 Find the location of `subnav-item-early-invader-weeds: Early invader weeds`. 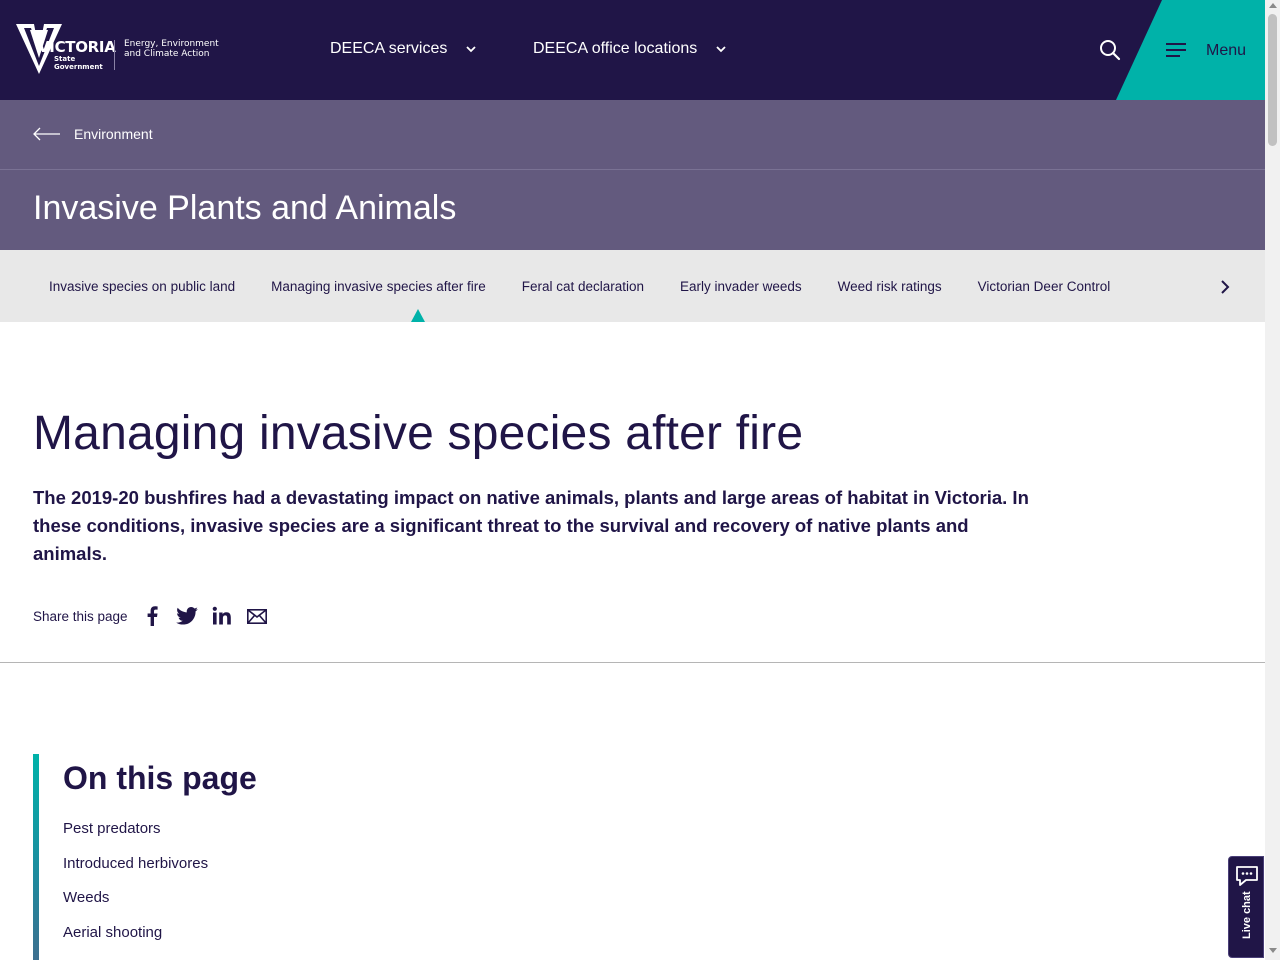

subnav-item-early-invader-weeds: Early invader weeds is located at coordinates (741, 286).